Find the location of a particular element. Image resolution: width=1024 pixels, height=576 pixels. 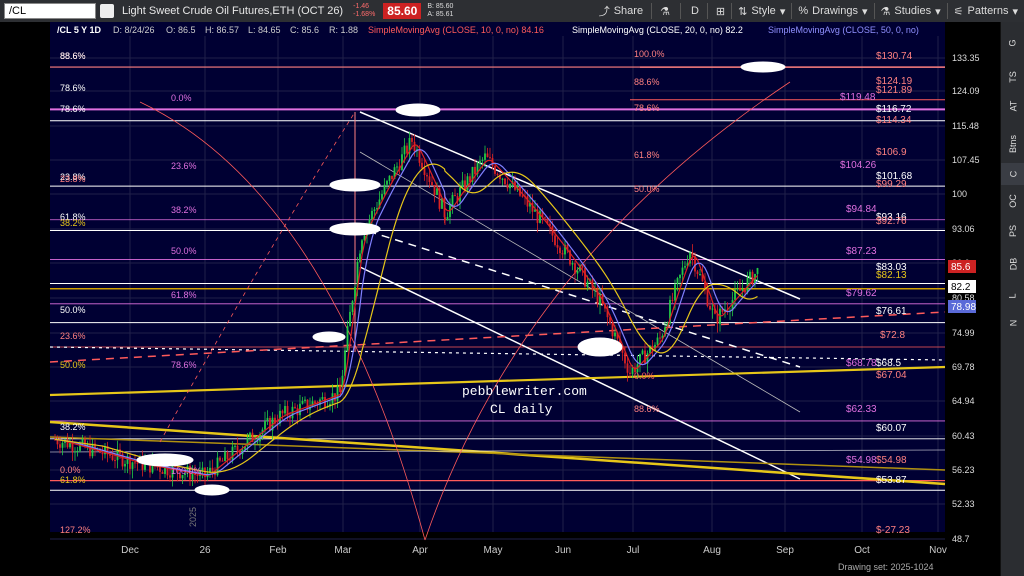

price-tick: 48.7 is located at coordinates (961, 539).